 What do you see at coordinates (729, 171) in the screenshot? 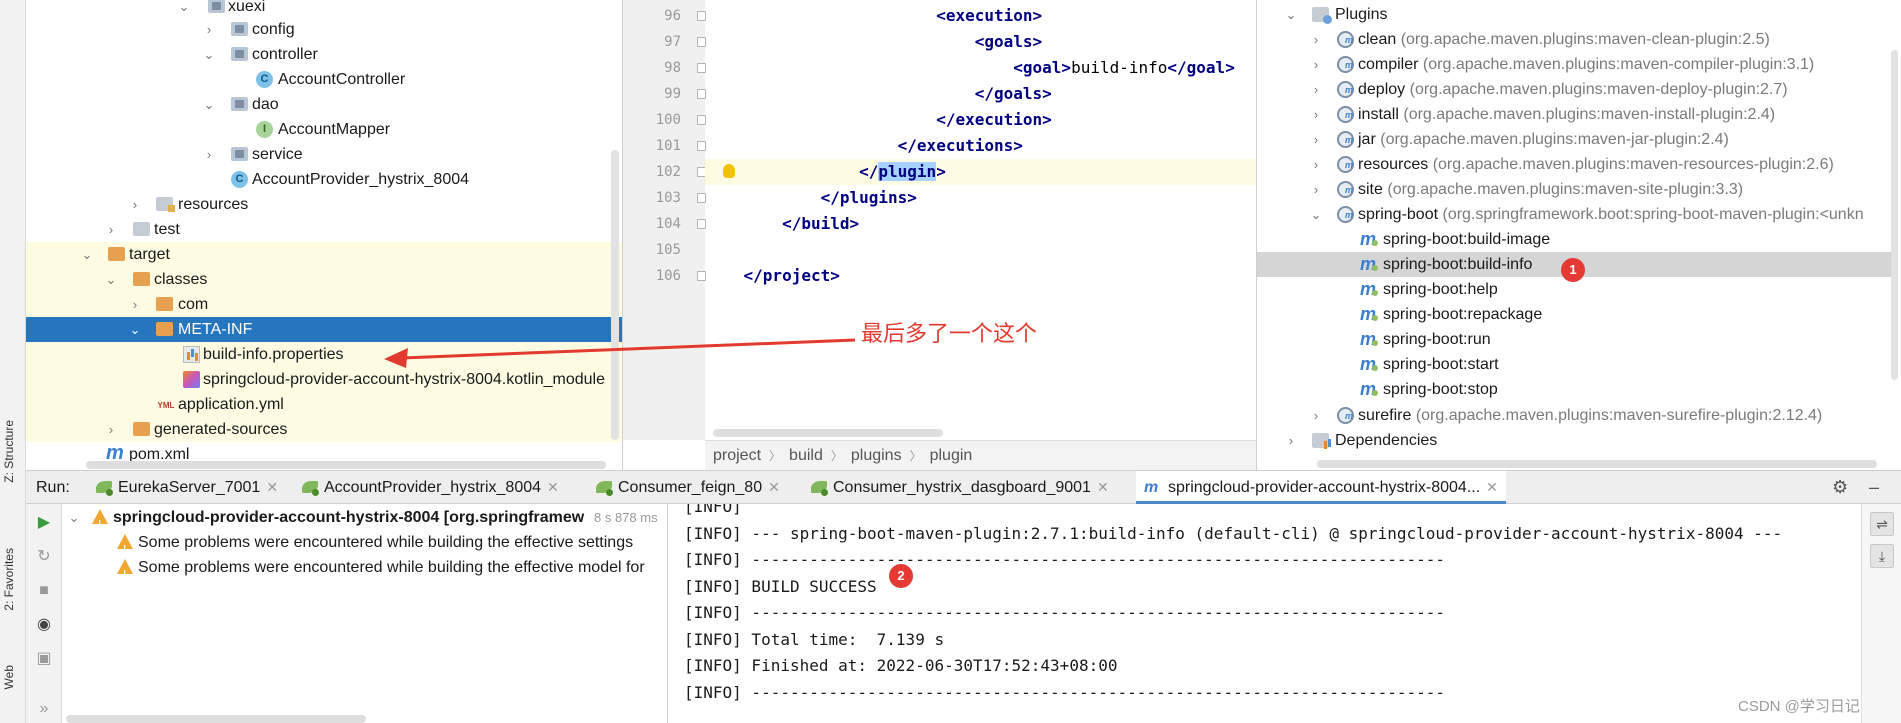
I see `lightbulb-icon` at bounding box center [729, 171].